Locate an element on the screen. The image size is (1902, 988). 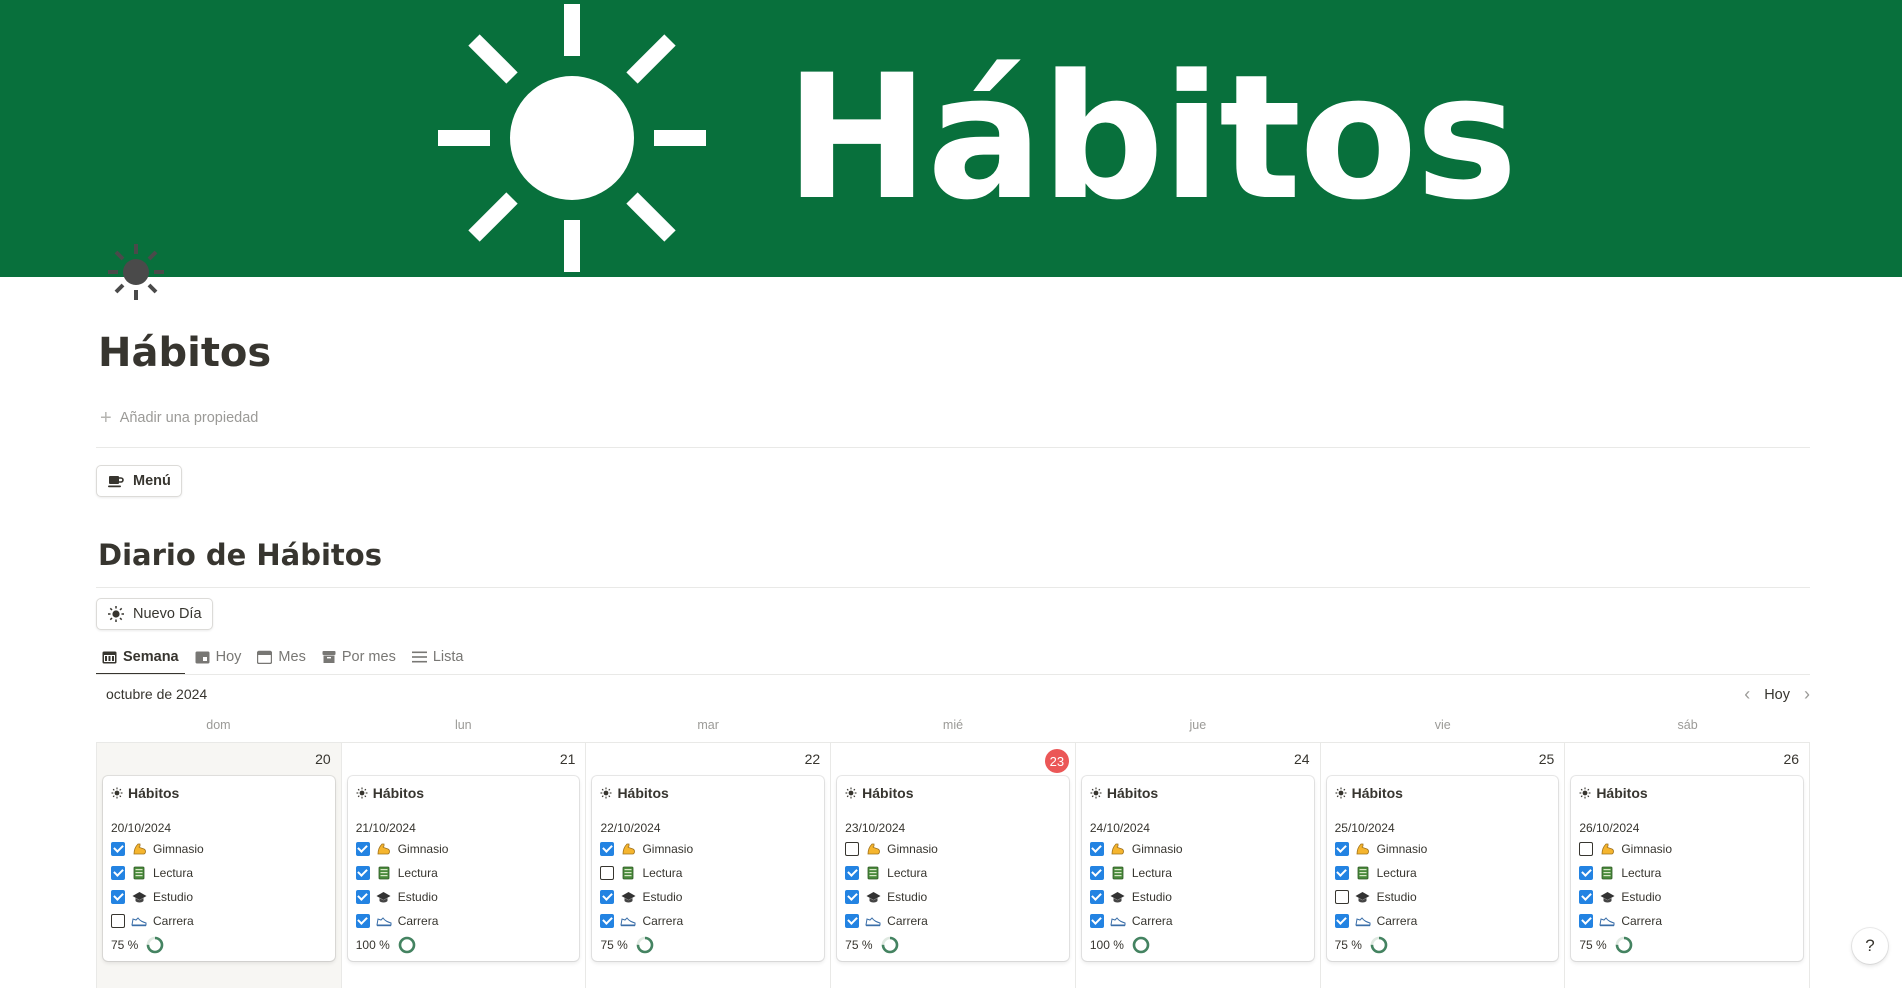
weekday-label: lun is located at coordinates (463, 725).